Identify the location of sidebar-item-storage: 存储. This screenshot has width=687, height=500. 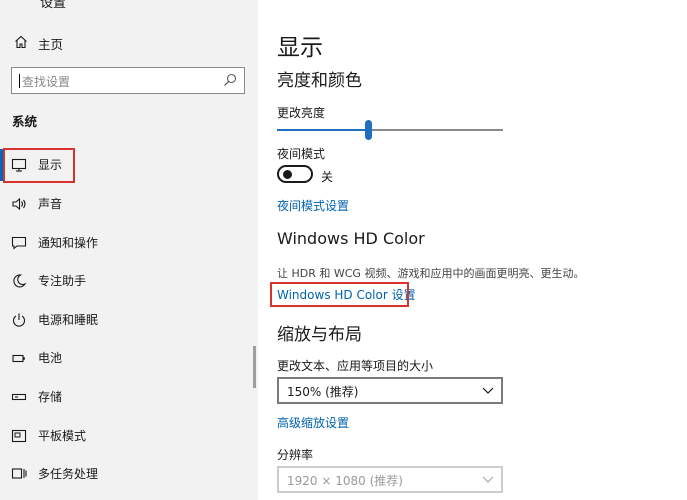
(129, 397).